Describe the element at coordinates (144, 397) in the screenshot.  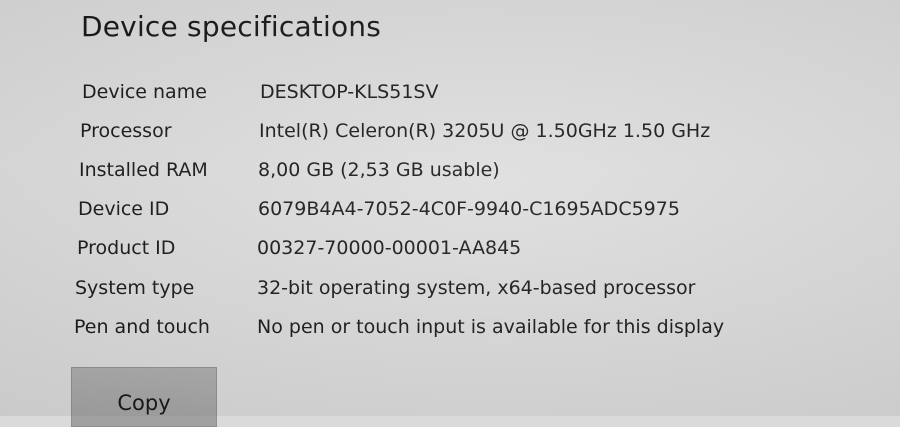
I see `copy-button: Copy` at that location.